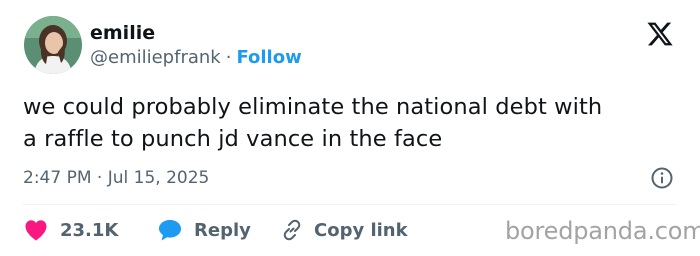 This screenshot has width=700, height=256. What do you see at coordinates (122, 33) in the screenshot?
I see `display-name: emilie` at bounding box center [122, 33].